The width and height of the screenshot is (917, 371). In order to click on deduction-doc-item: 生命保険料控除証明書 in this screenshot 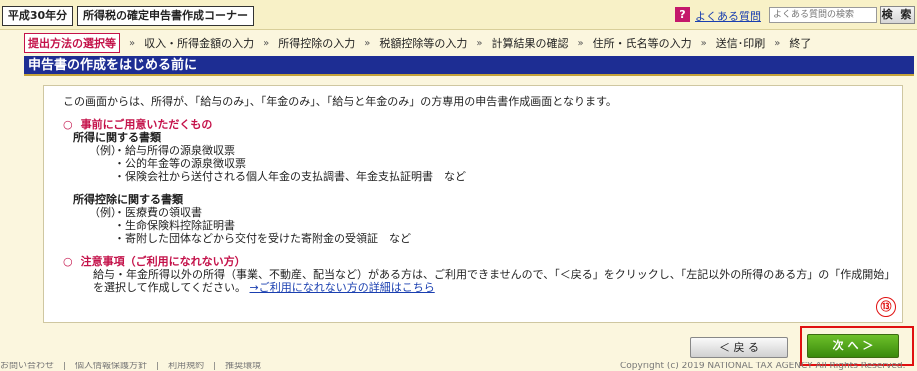, I will do `click(508, 225)`.